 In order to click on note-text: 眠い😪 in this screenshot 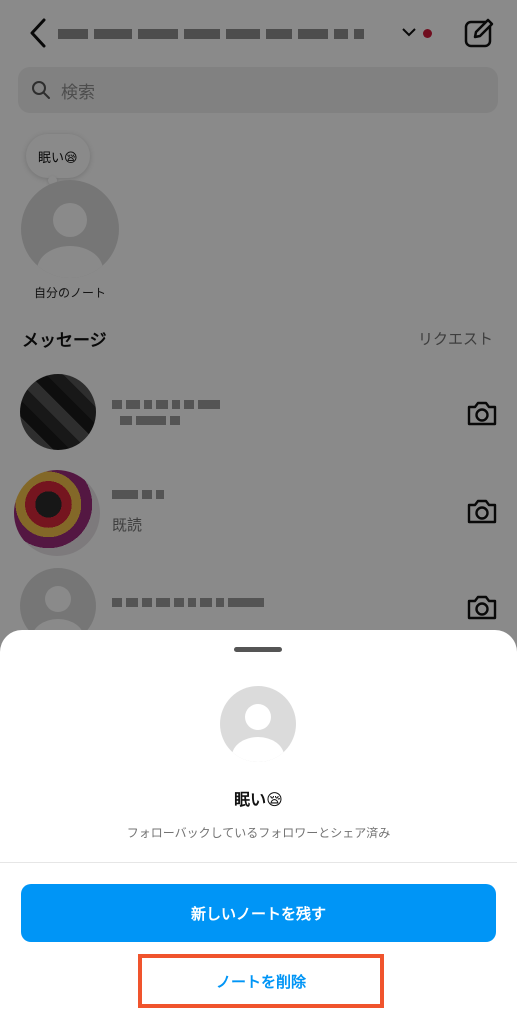, I will do `click(258, 799)`.